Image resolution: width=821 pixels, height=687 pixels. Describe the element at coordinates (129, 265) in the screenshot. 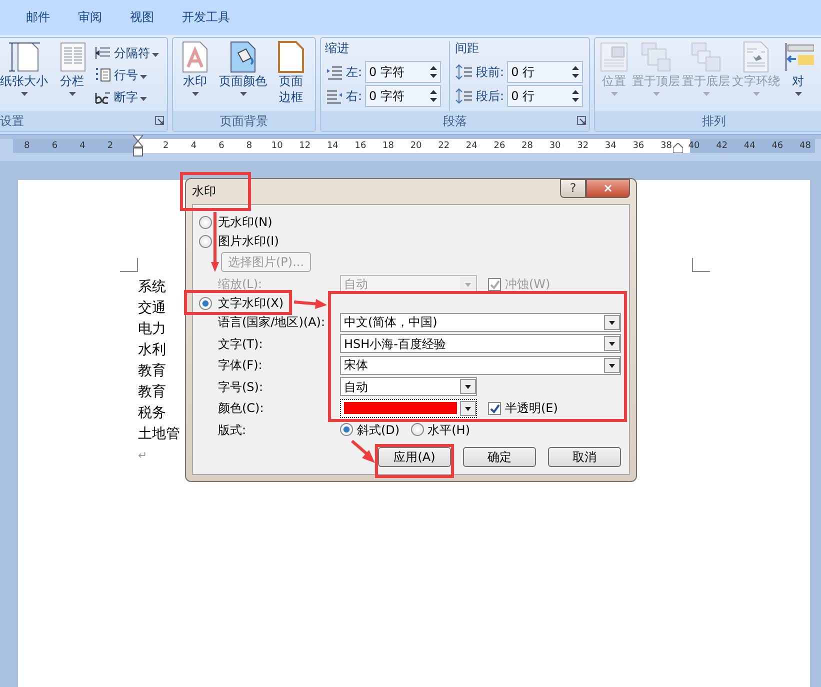

I see `crop-mark` at that location.